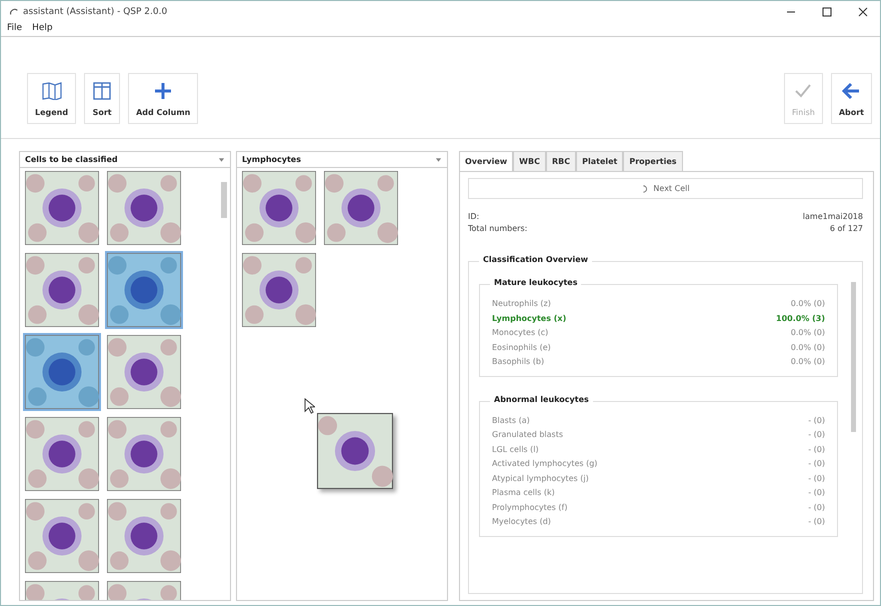 This screenshot has width=881, height=606. I want to click on info-value: 6 of 127, so click(846, 229).